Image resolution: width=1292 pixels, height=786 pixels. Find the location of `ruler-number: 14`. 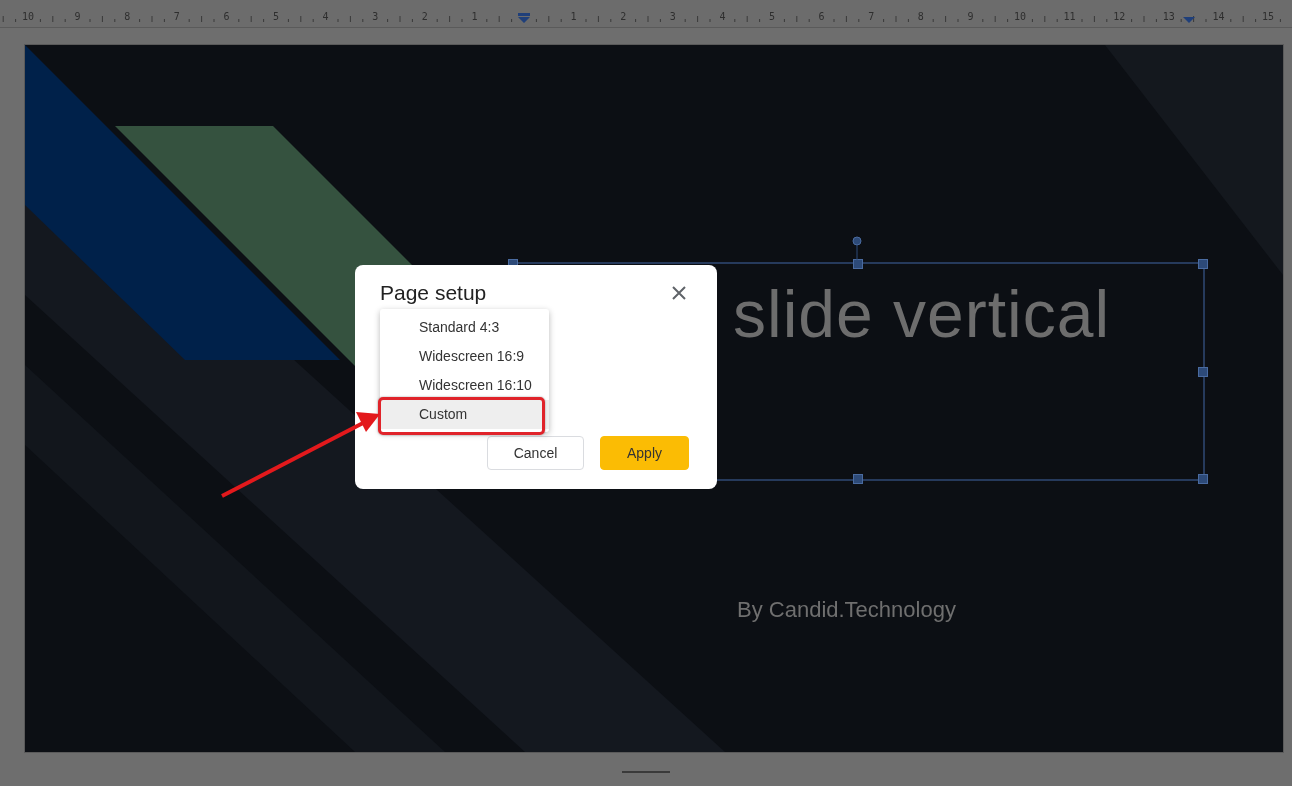

ruler-number: 14 is located at coordinates (1218, 16).